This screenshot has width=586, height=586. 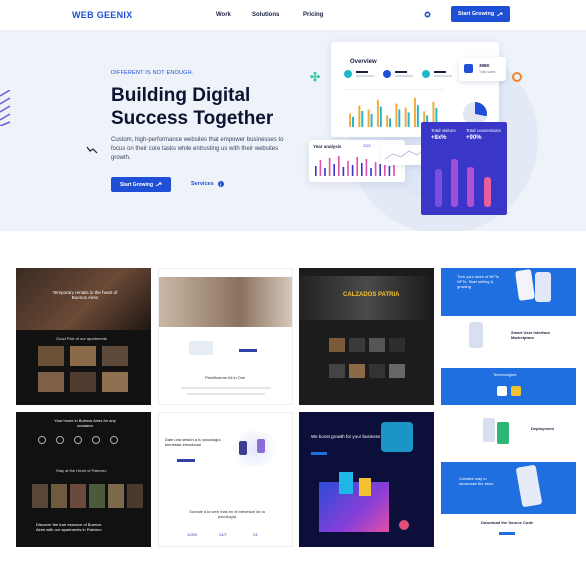 I want to click on squiggle-decoration-icon, so click(x=92, y=150).